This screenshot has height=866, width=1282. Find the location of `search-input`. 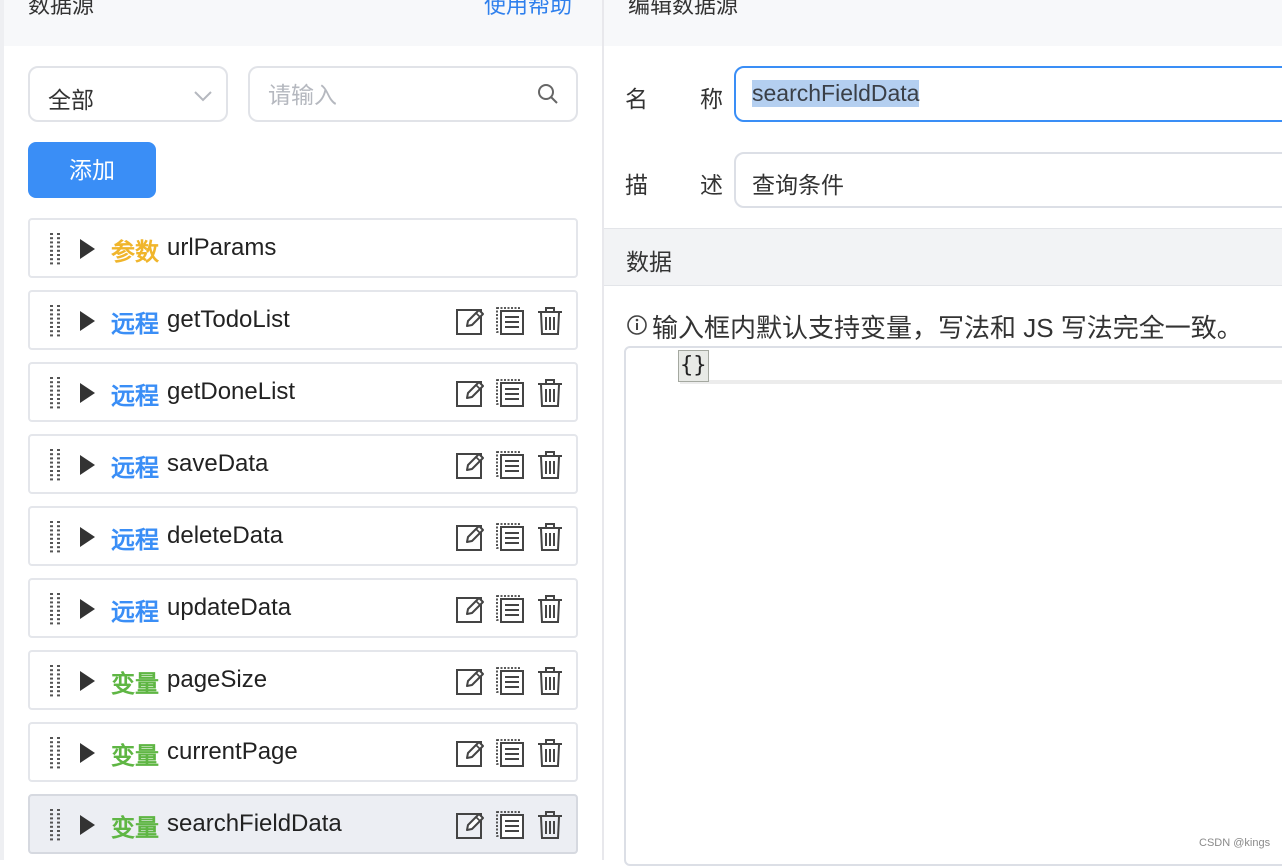

search-input is located at coordinates (398, 95).